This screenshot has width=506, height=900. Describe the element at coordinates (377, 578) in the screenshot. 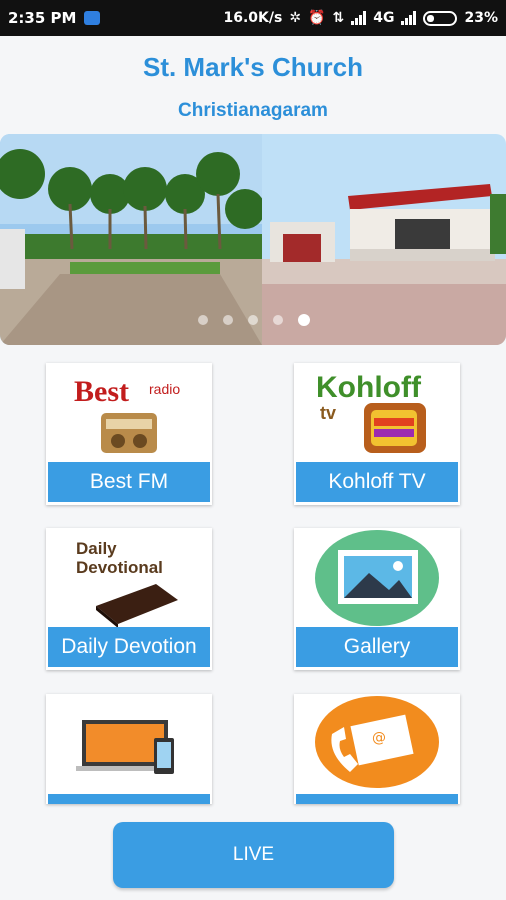

I see `gallery-icon` at that location.